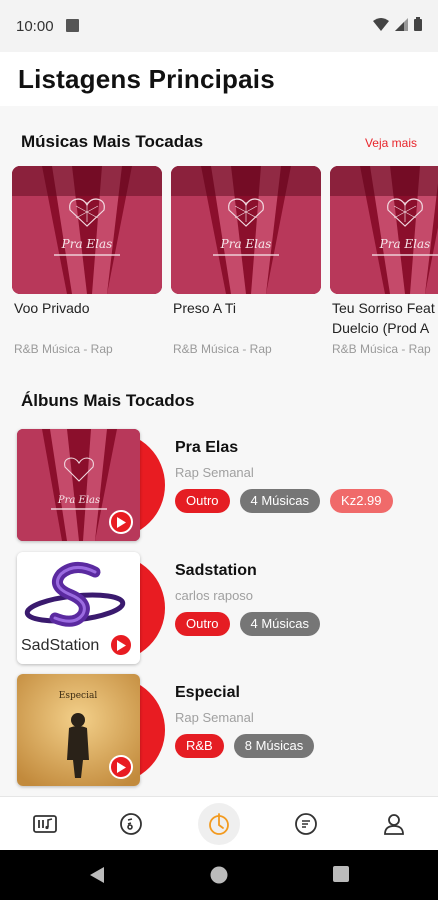 This screenshot has height=900, width=438. Describe the element at coordinates (219, 26) in the screenshot. I see `status-bar: 10:00` at that location.